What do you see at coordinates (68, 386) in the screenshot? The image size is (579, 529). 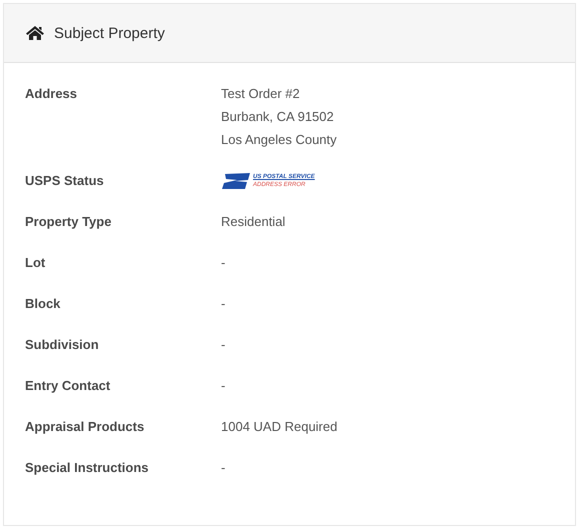 I see `field-label: Entry Contact` at bounding box center [68, 386].